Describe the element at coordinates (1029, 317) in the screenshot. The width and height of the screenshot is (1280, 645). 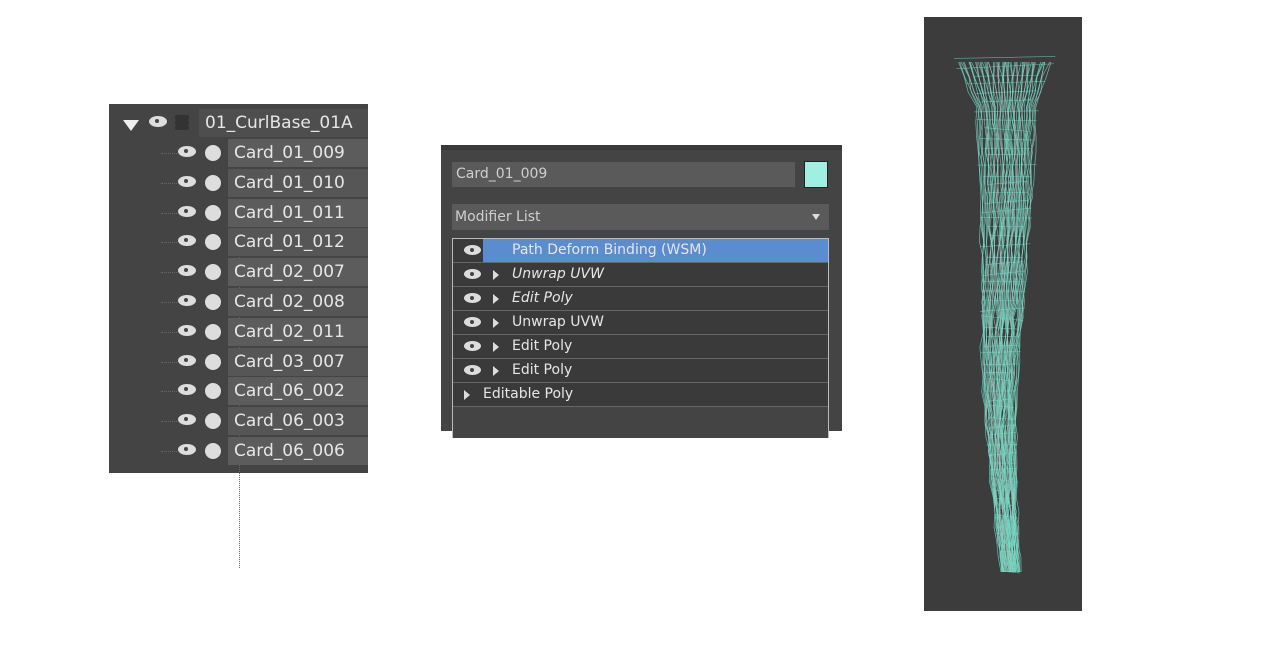
I see `wire-strand` at that location.